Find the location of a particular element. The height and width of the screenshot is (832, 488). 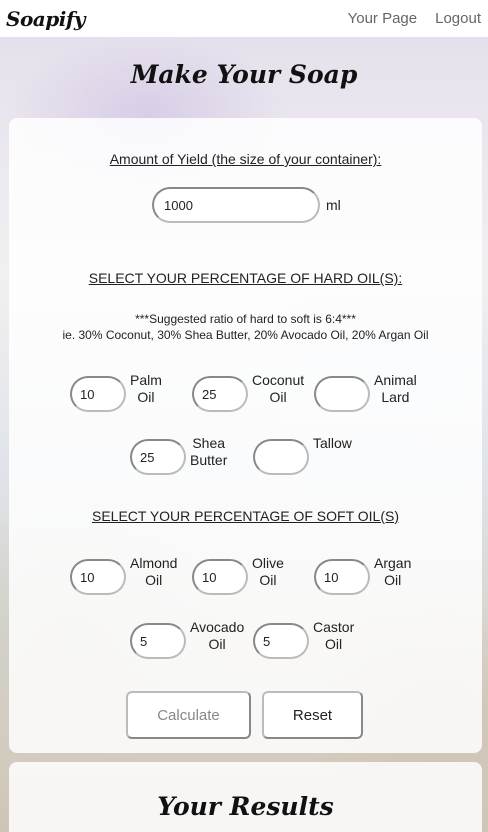

palm-oil-input is located at coordinates (98, 394).